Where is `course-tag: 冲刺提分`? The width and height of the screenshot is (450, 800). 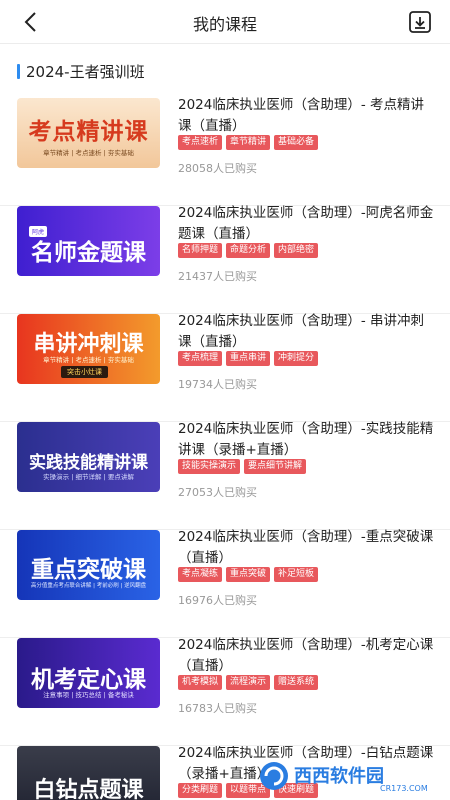
course-tag: 冲刺提分 is located at coordinates (296, 358).